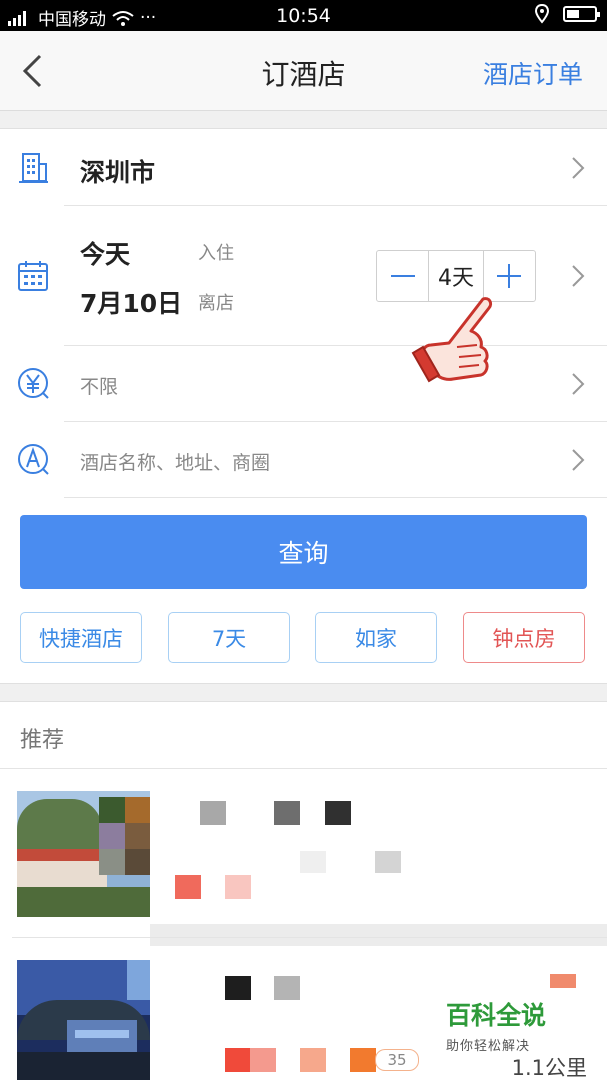 The image size is (607, 1080). Describe the element at coordinates (229, 637) in the screenshot. I see `quick-filter-7days: 7天` at that location.